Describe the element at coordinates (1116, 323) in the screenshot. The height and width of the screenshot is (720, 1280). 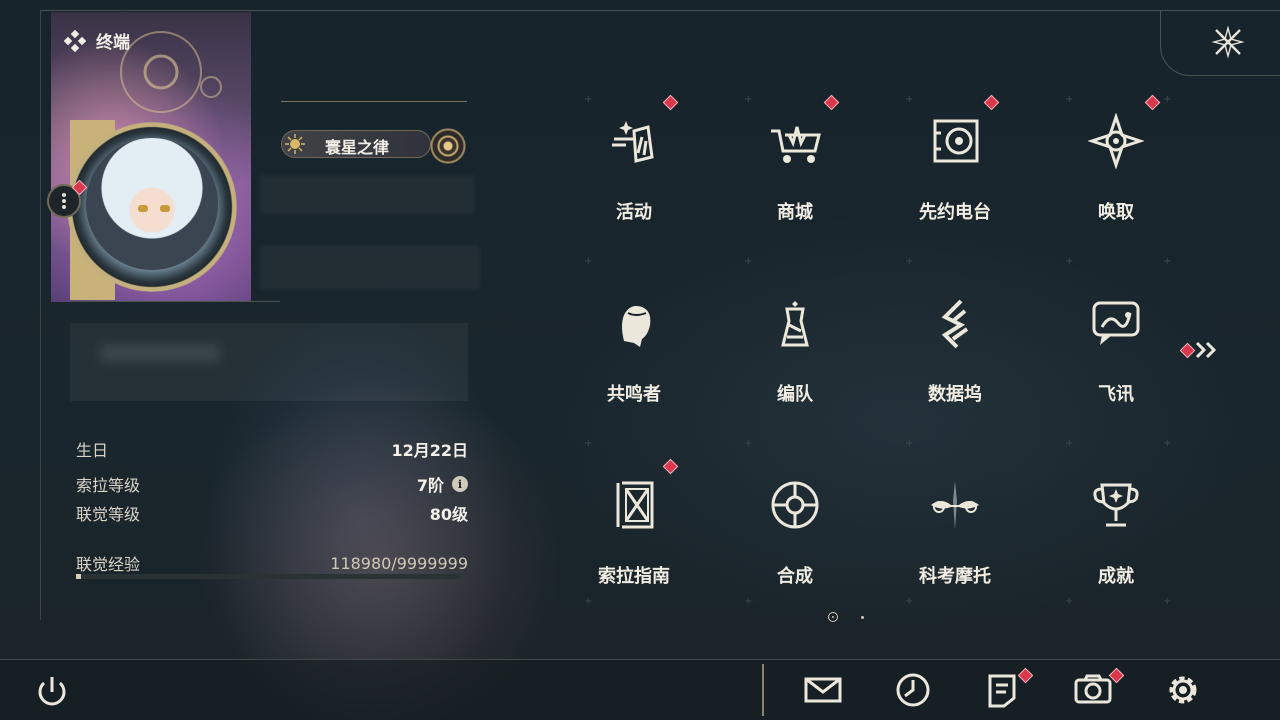
I see `message-icon` at that location.